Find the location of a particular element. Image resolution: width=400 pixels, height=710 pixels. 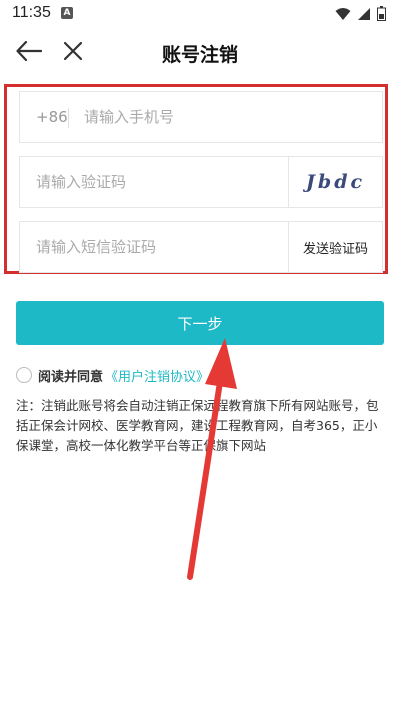

captcha-field: Jbdc is located at coordinates (201, 182).